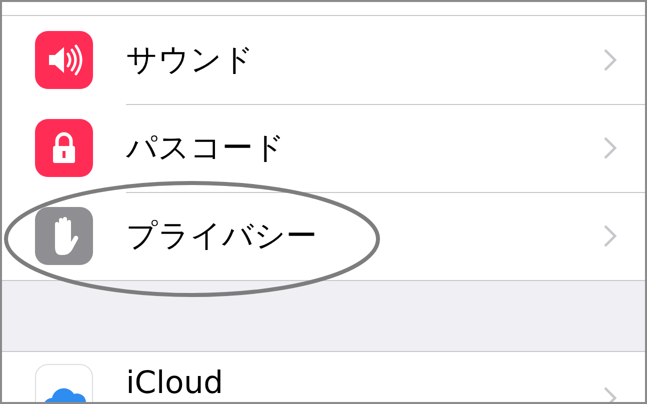  I want to click on row-label: iCloud, so click(175, 383).